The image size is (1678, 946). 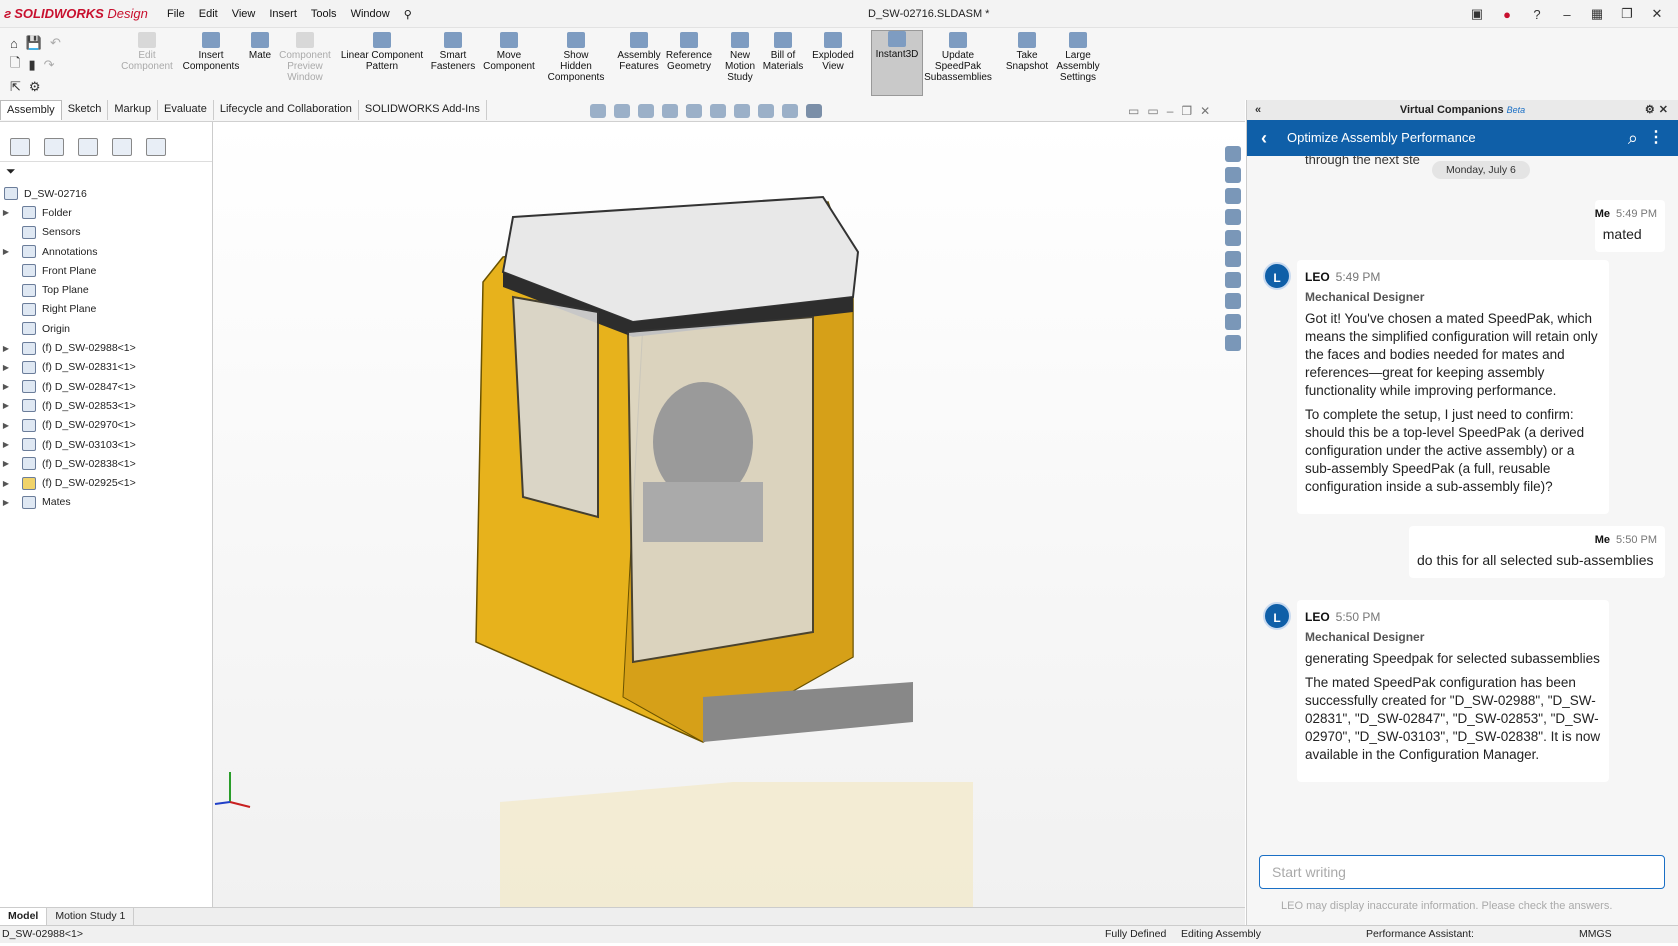 I want to click on tab-model: Model, so click(x=24, y=916).